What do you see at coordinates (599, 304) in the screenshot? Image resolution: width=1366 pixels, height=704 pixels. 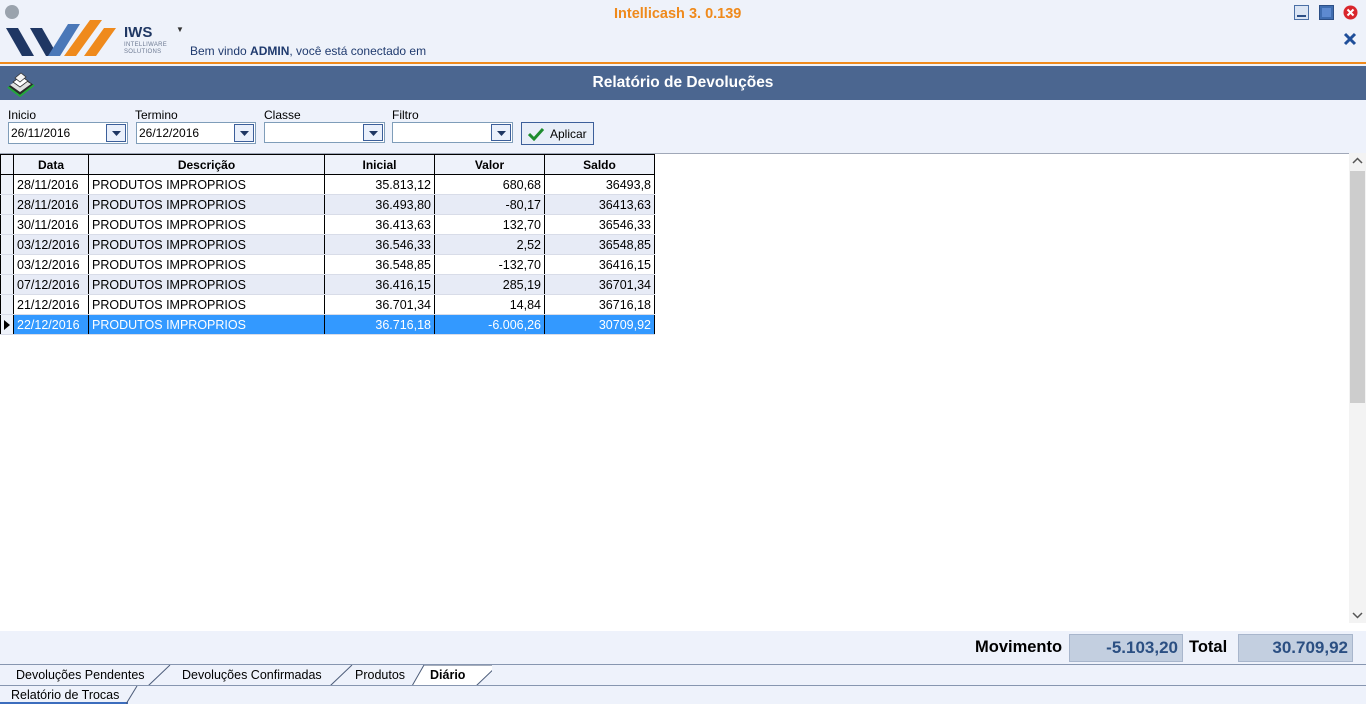 I see `cell-saldo: 36716,18` at bounding box center [599, 304].